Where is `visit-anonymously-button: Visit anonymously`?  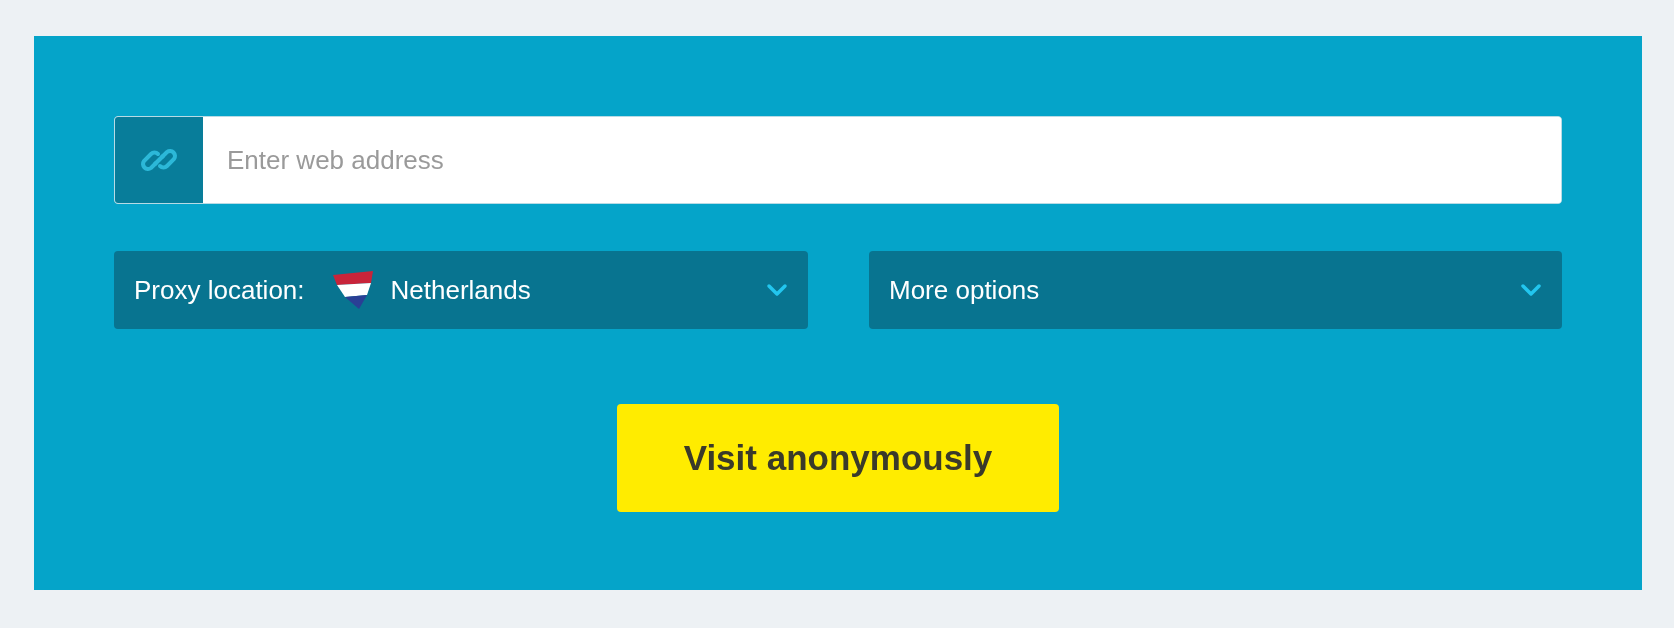 visit-anonymously-button: Visit anonymously is located at coordinates (838, 458).